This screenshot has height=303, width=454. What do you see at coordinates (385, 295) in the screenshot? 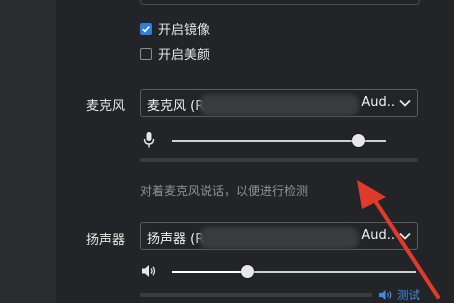
I see `speaker-test-icon` at bounding box center [385, 295].